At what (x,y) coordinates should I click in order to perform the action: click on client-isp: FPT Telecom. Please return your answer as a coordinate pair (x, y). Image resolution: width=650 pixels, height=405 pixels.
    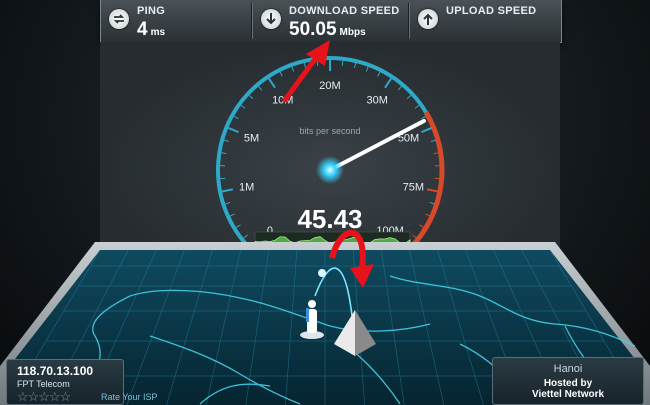
    Looking at the image, I should click on (43, 384).